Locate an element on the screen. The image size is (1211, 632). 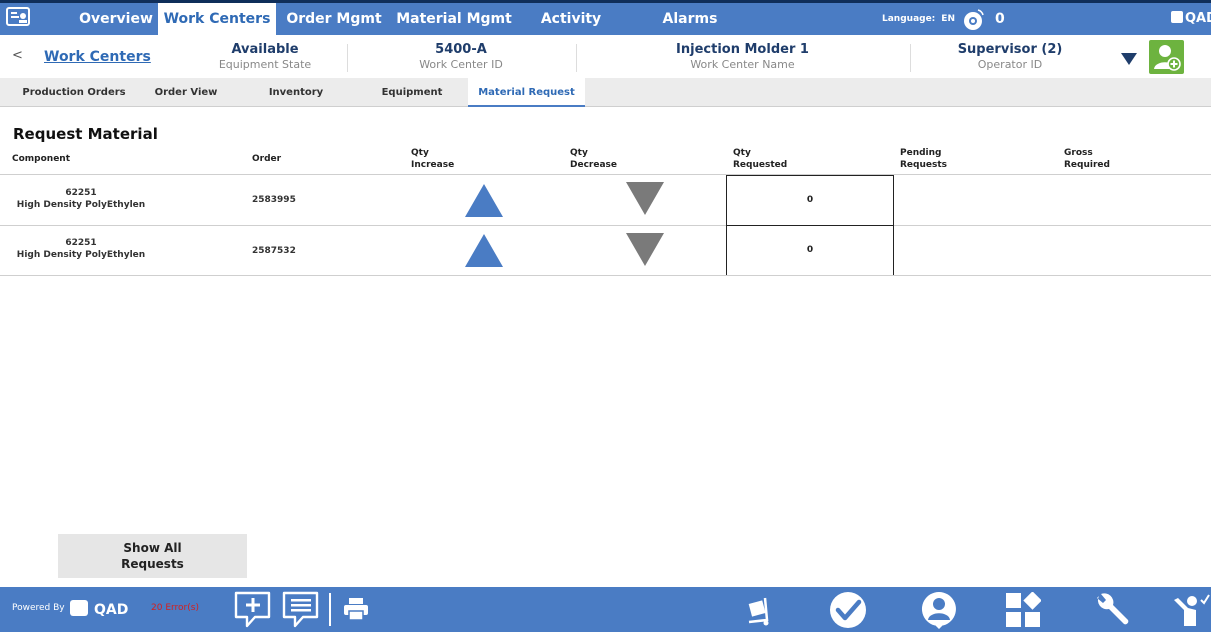
maintenance-icon is located at coordinates (1112, 611).